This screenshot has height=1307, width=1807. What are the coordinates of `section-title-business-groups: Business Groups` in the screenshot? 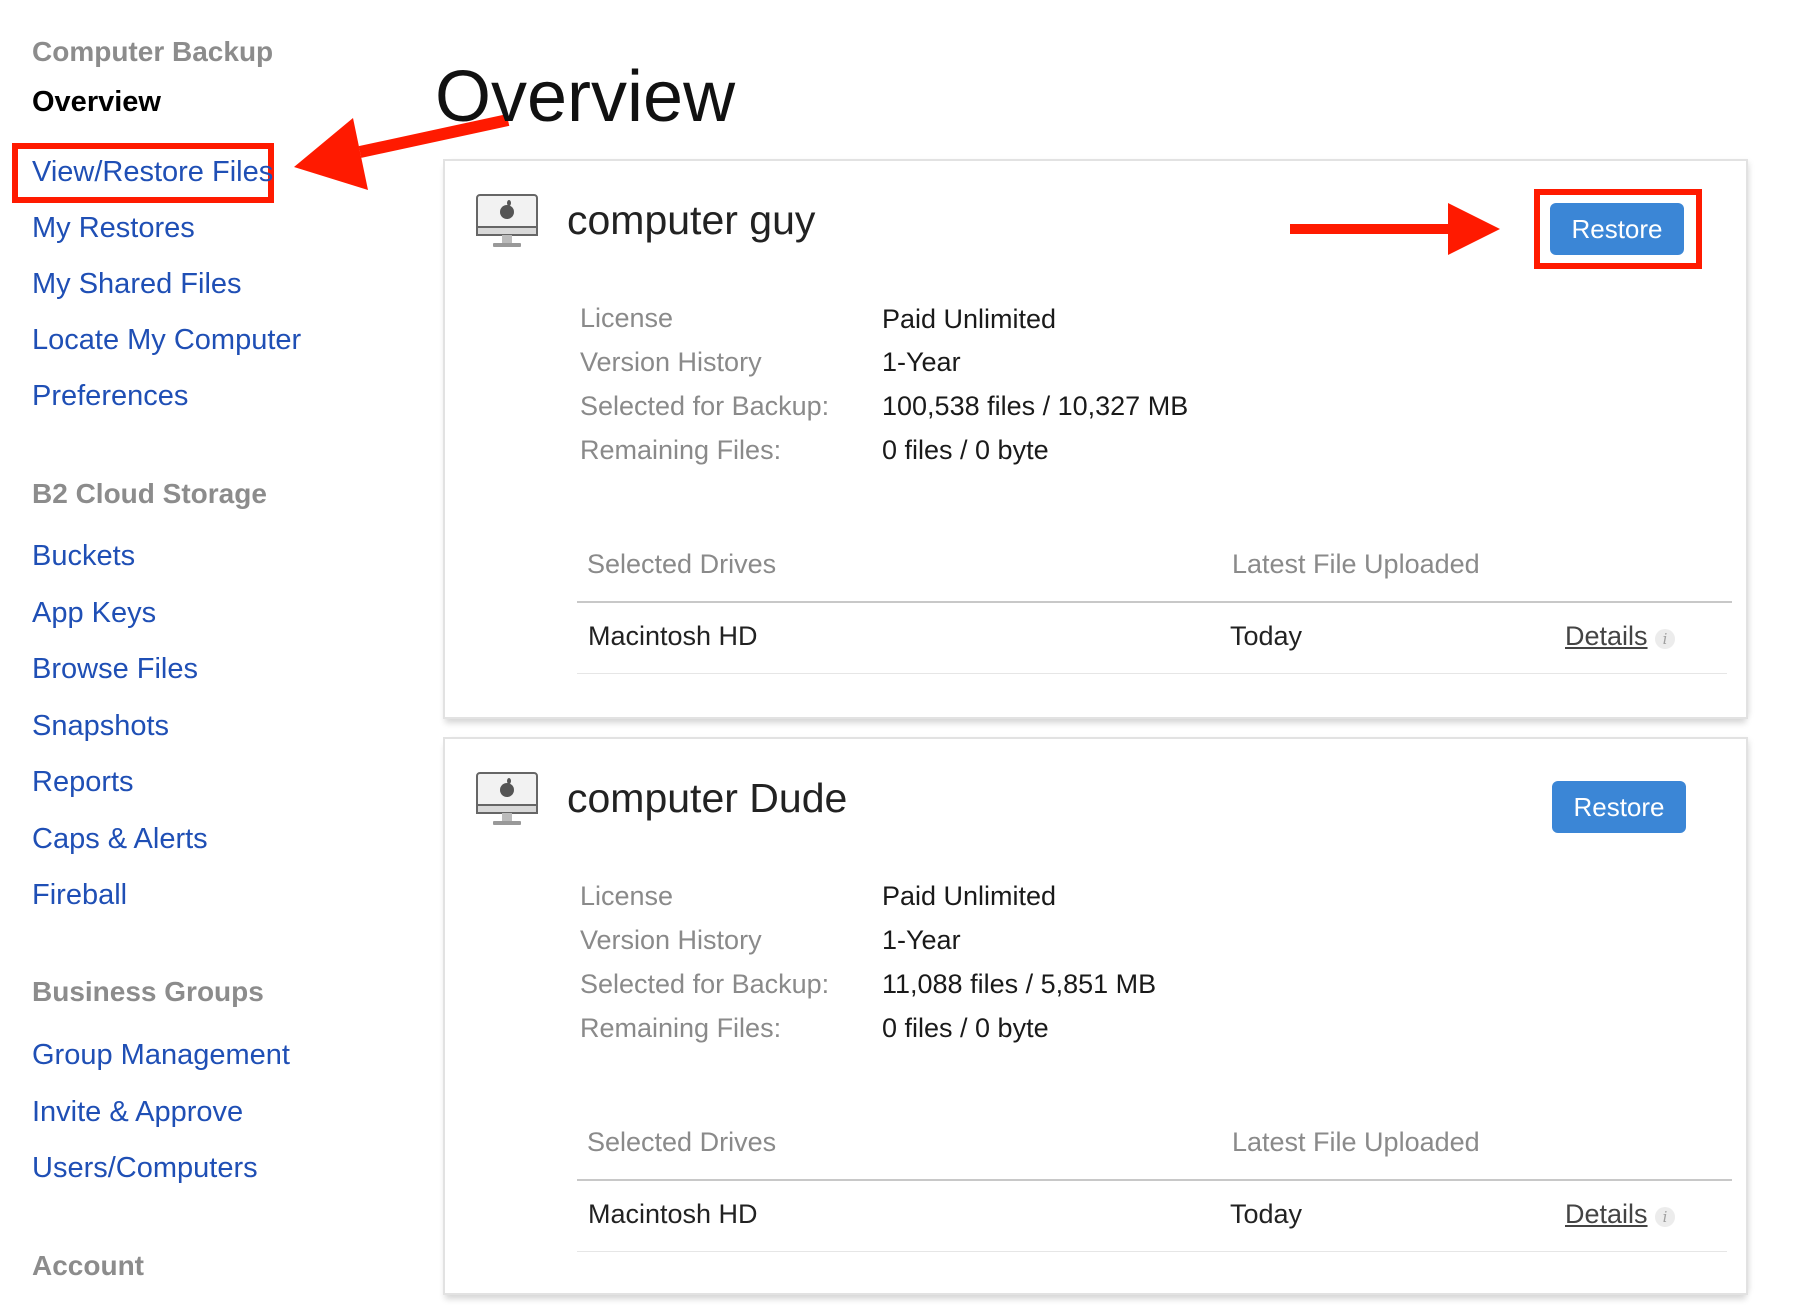 It's located at (148, 991).